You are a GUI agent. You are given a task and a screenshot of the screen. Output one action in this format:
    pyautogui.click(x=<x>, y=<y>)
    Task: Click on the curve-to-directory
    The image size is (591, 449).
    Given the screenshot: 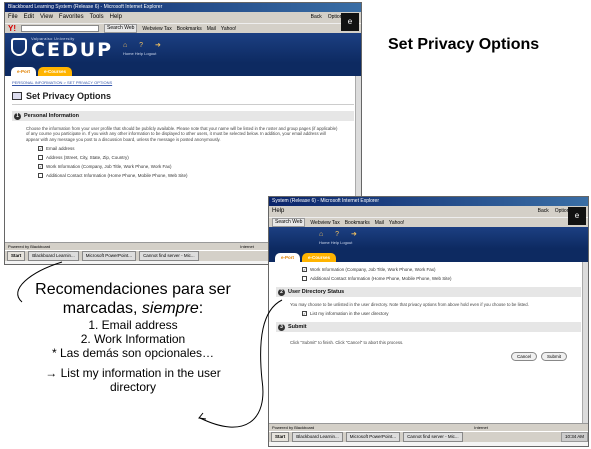 What is the action you would take?
    pyautogui.click(x=241, y=363)
    